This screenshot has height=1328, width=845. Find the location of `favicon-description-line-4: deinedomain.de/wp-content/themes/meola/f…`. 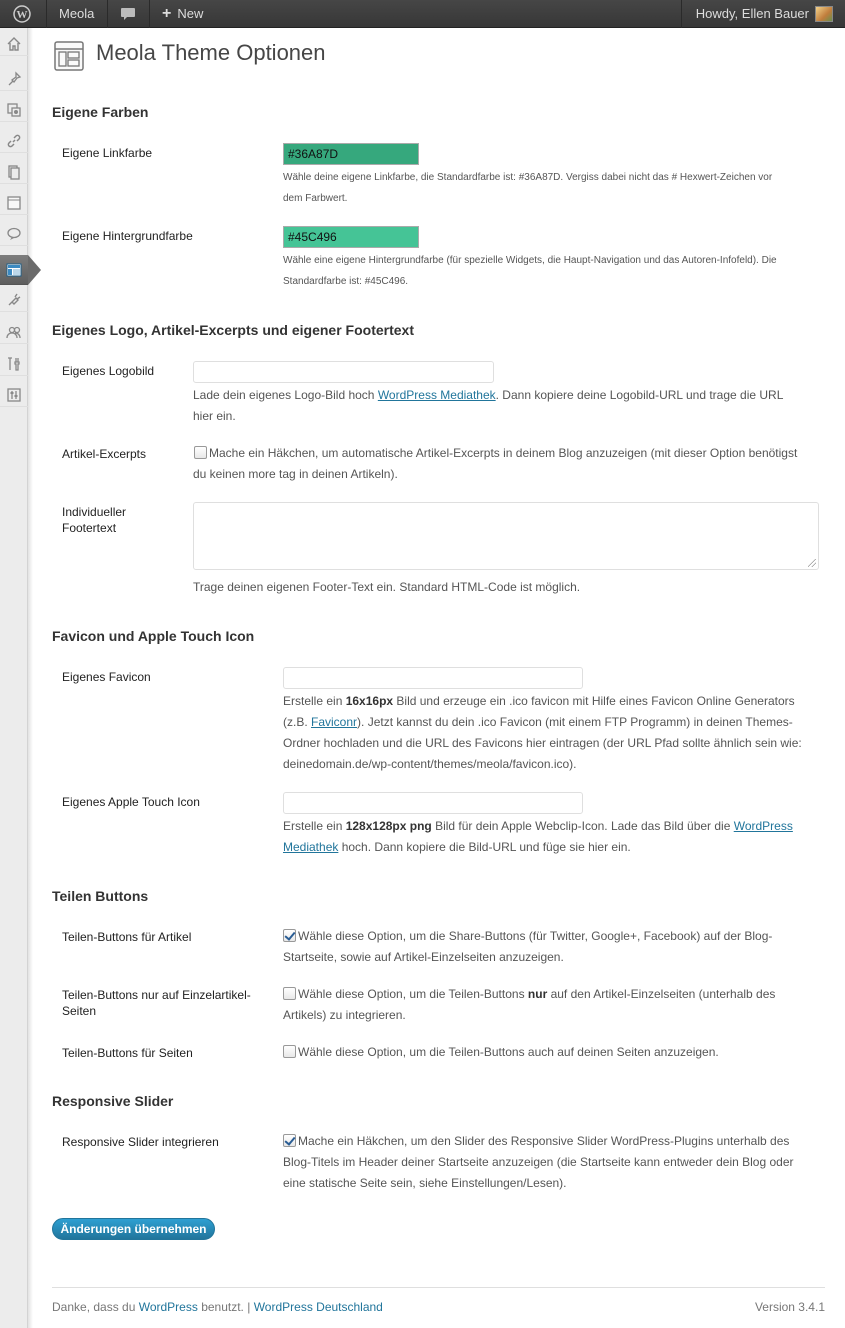

favicon-description-line-4: deinedomain.de/wp-content/themes/meola/f… is located at coordinates (430, 764).